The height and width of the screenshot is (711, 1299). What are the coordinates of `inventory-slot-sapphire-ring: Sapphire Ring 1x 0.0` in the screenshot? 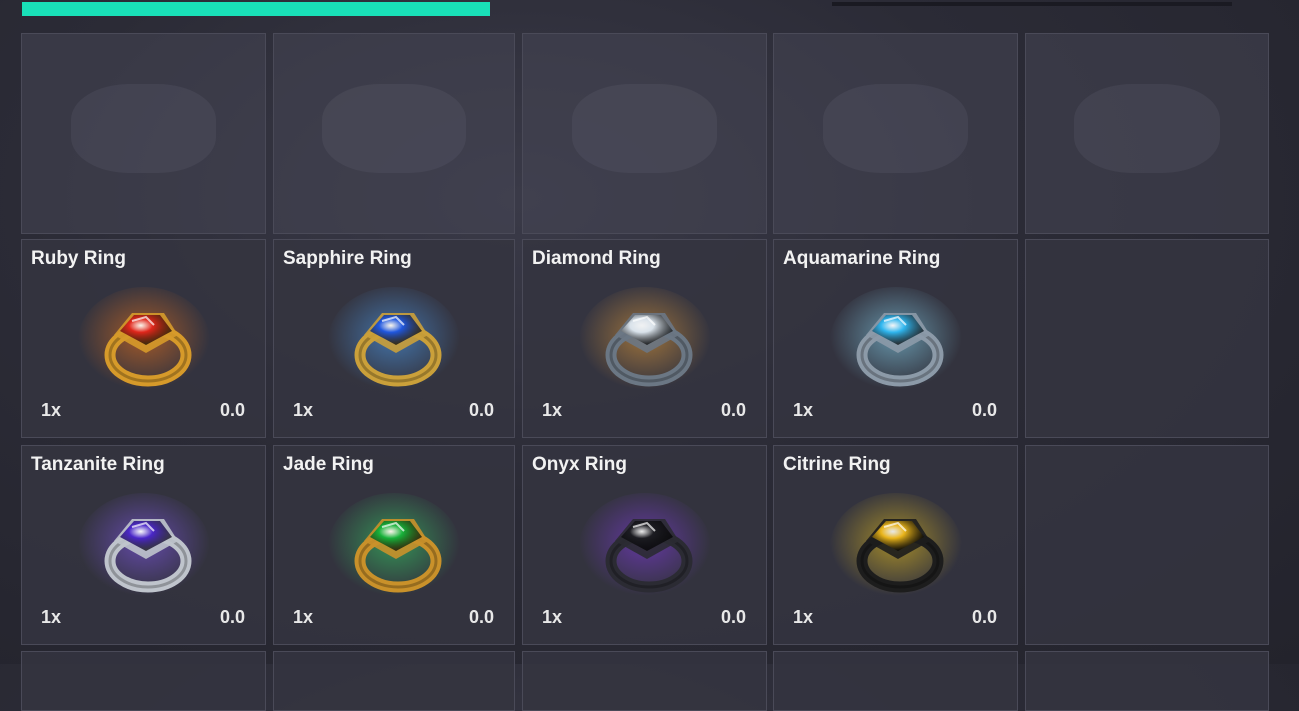 It's located at (394, 338).